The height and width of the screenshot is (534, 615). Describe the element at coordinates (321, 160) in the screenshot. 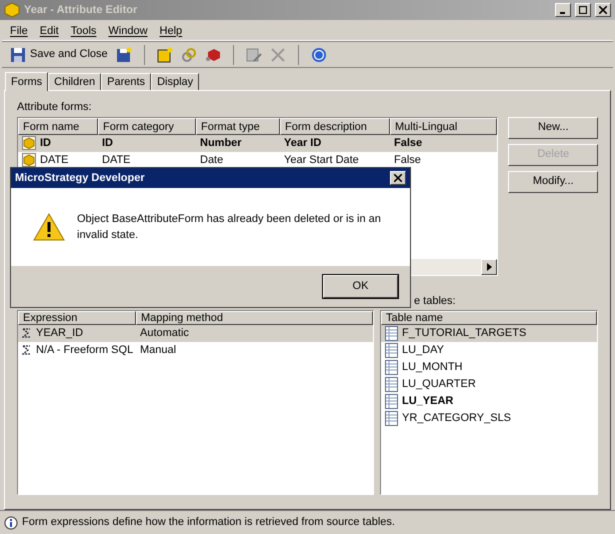

I see `table-cell-text: Year Start Date` at that location.